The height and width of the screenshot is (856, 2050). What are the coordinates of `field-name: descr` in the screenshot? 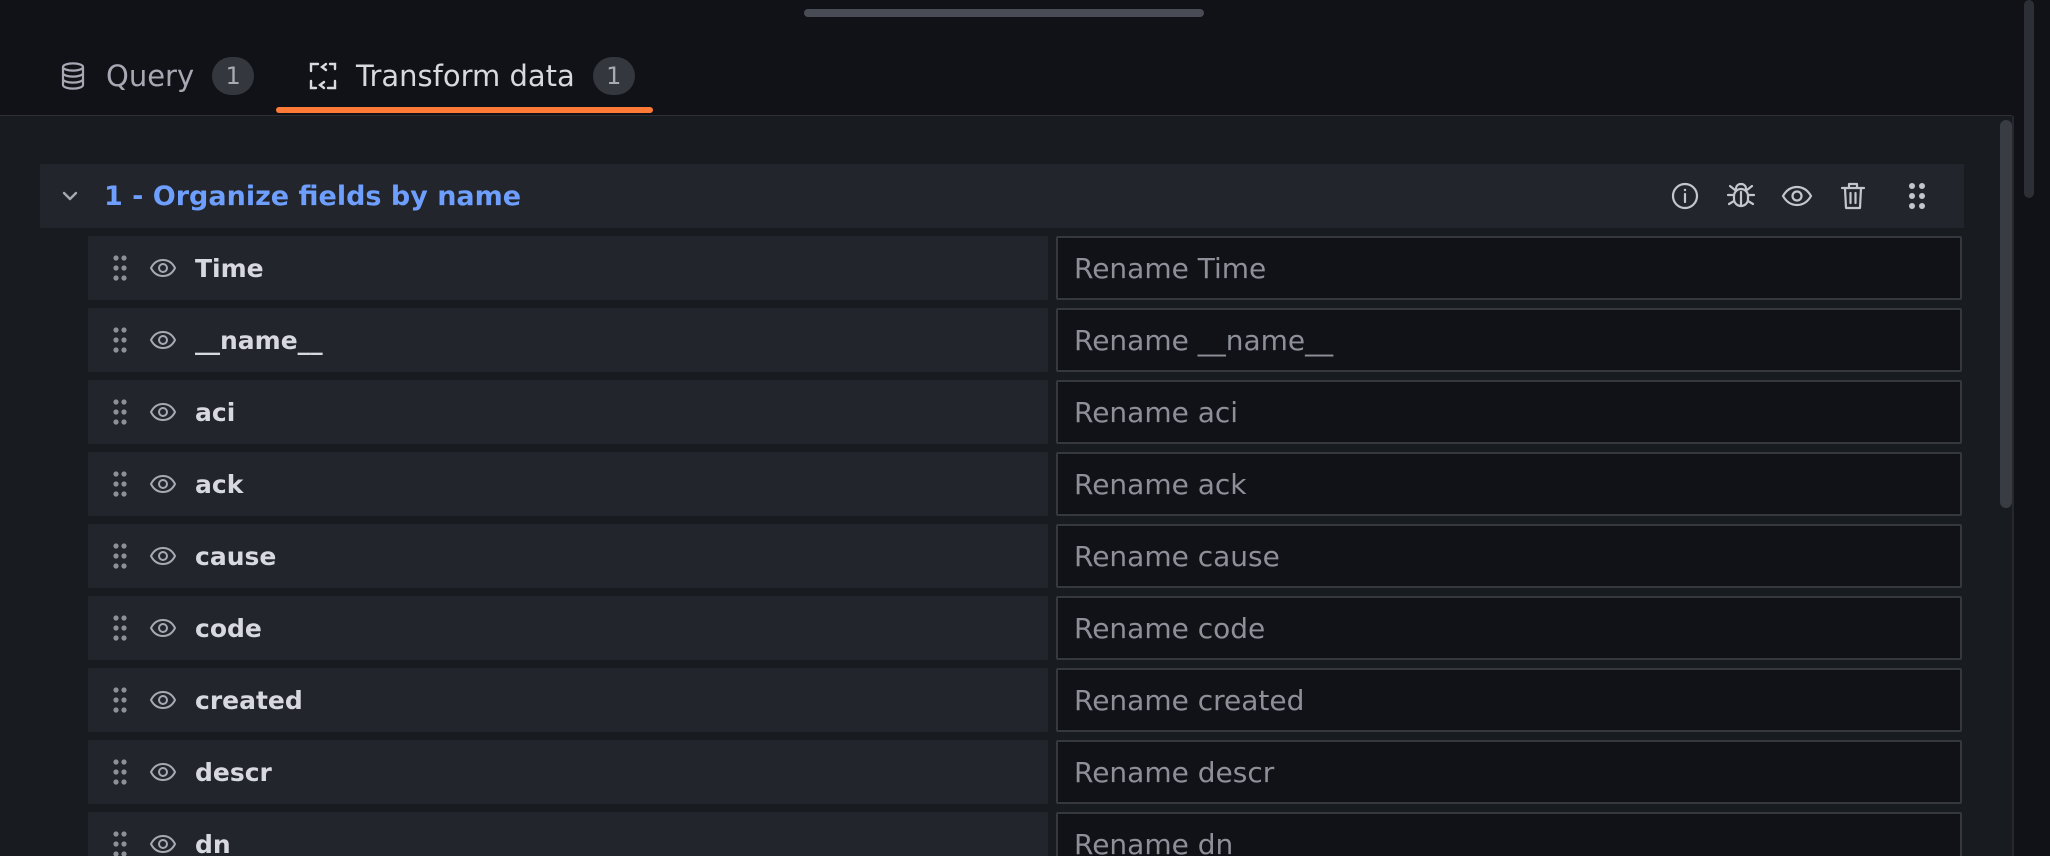 It's located at (233, 772).